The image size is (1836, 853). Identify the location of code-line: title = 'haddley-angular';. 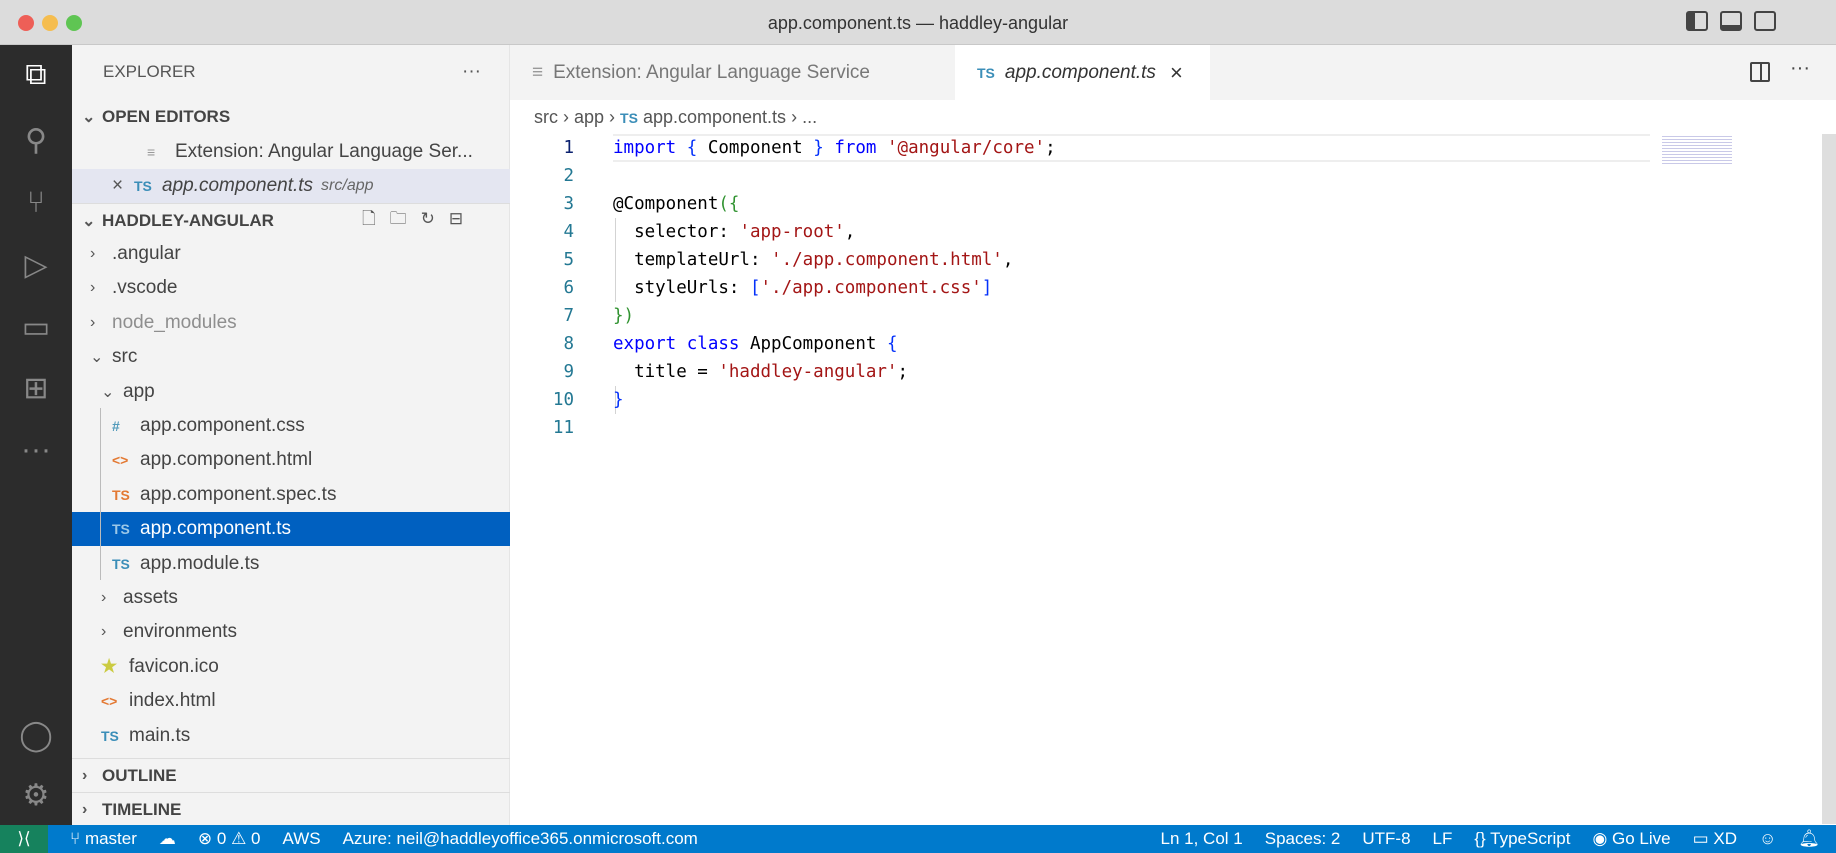
(761, 372).